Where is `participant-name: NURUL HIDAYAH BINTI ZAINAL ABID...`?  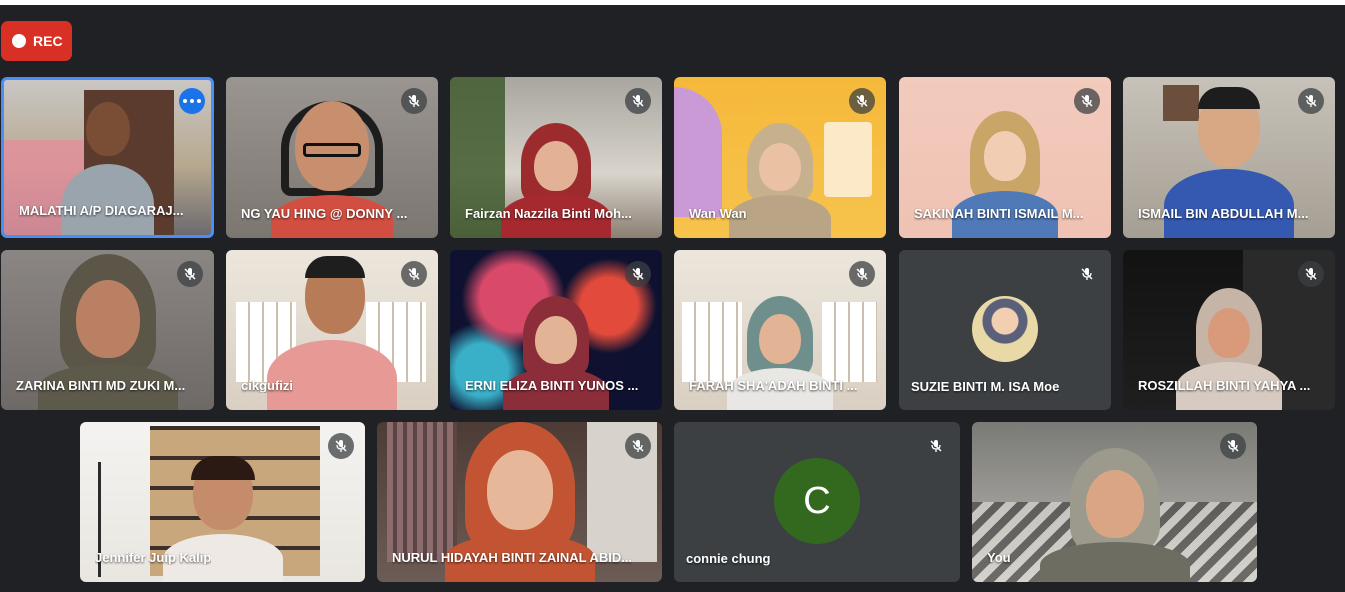
participant-name: NURUL HIDAYAH BINTI ZAINAL ABID... is located at coordinates (512, 557).